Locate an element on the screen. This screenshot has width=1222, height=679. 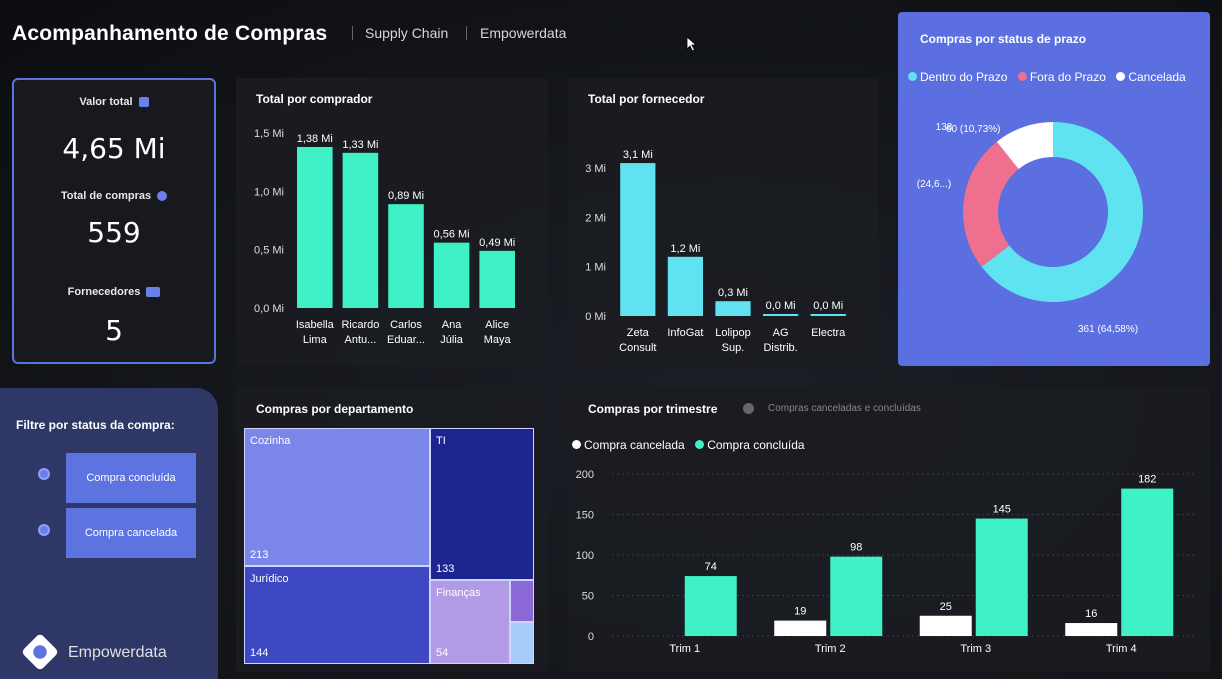
y-tick-label: 2 Mi is located at coordinates (595, 218).